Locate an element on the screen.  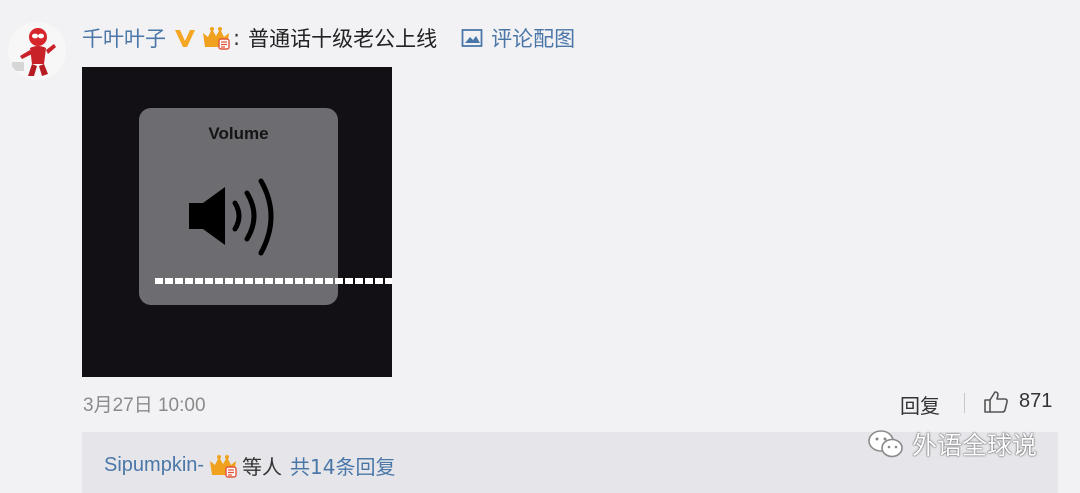
volume-level-bar is located at coordinates (273, 281).